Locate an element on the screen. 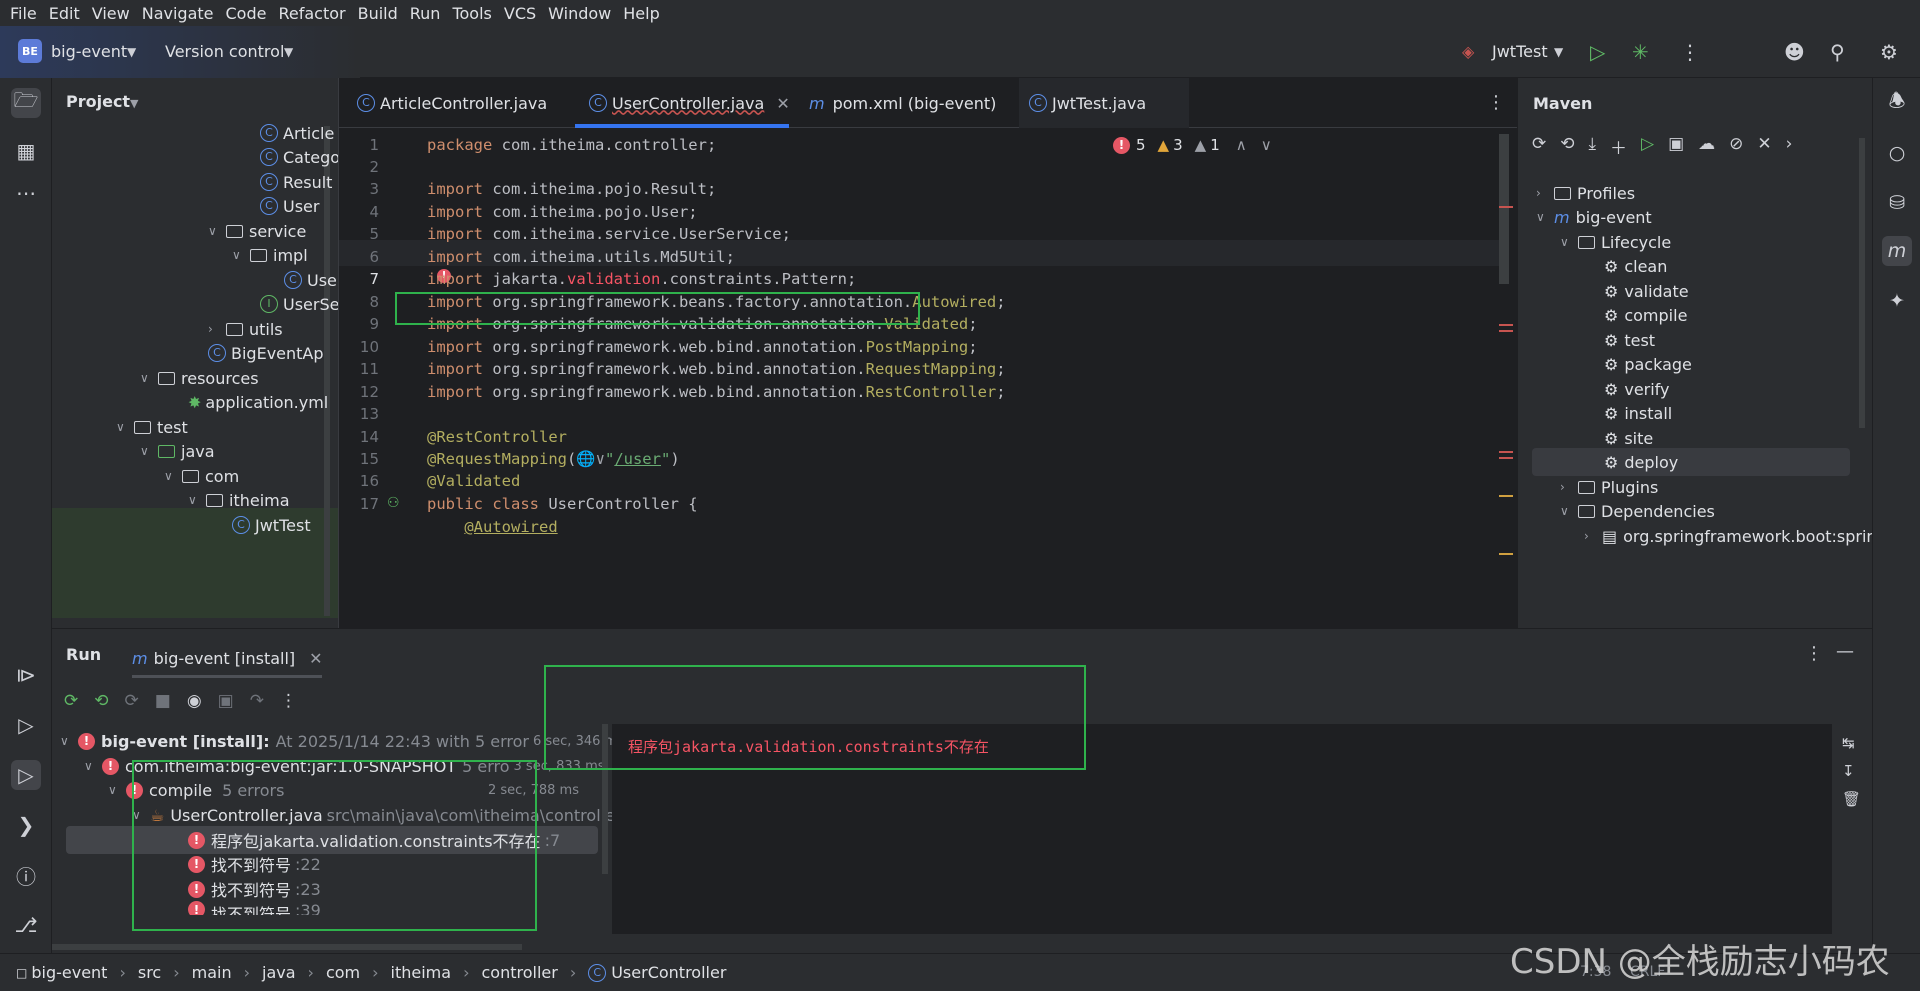  tree-item: ∨ itheima is located at coordinates (239, 500).